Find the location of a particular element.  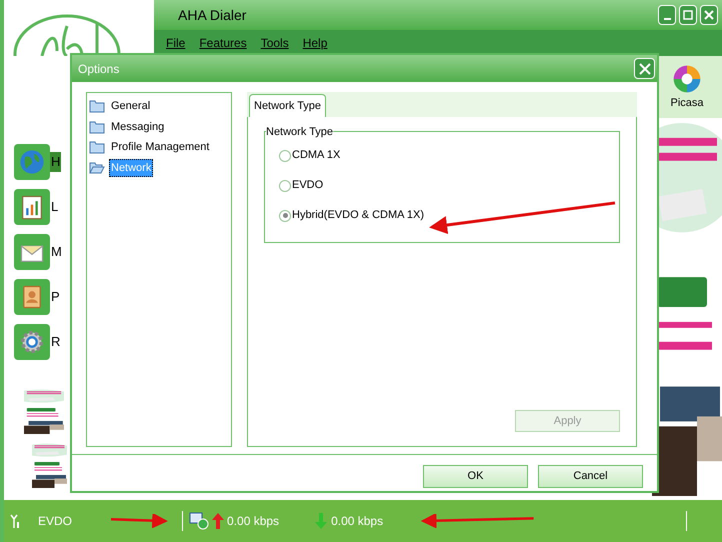

radio-option: EVDO is located at coordinates (449, 185).